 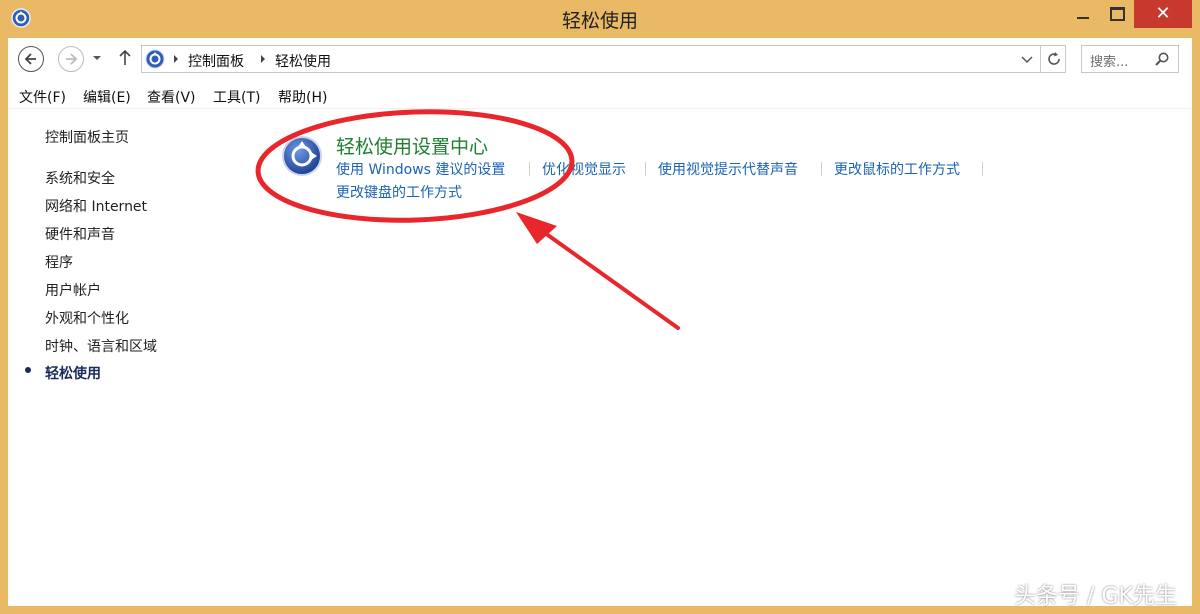 What do you see at coordinates (608, 278) in the screenshot?
I see `arrow-shaft` at bounding box center [608, 278].